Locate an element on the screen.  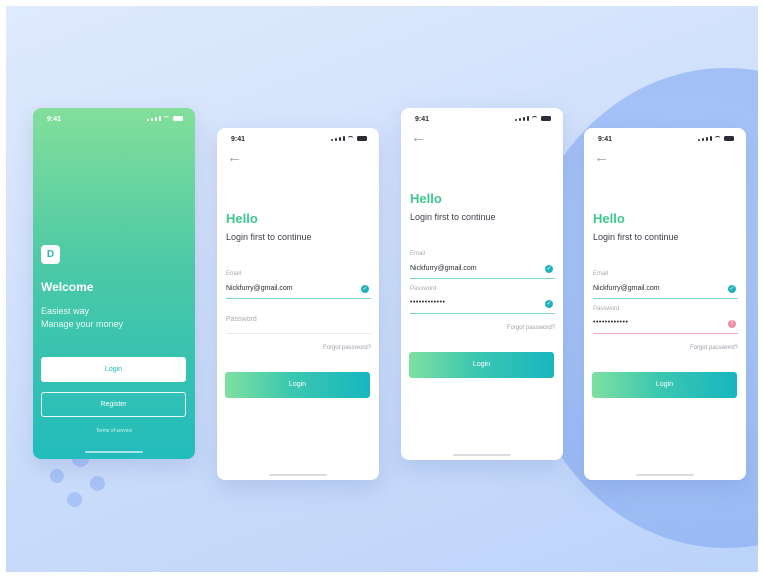
password-error-icon: ! is located at coordinates (732, 324).